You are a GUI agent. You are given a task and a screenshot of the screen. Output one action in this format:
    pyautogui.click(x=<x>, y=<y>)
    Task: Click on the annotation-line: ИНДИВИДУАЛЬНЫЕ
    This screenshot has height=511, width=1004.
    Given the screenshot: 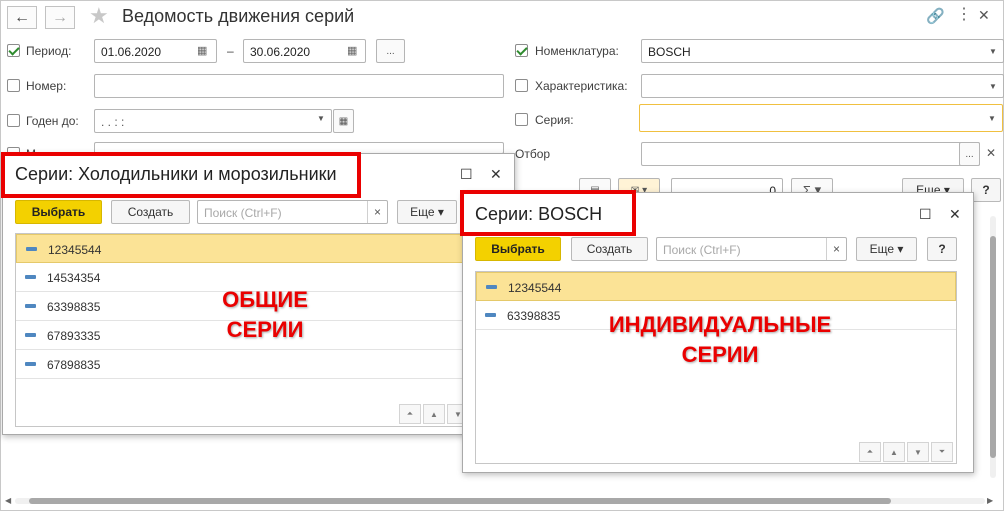 What is the action you would take?
    pyautogui.click(x=720, y=324)
    